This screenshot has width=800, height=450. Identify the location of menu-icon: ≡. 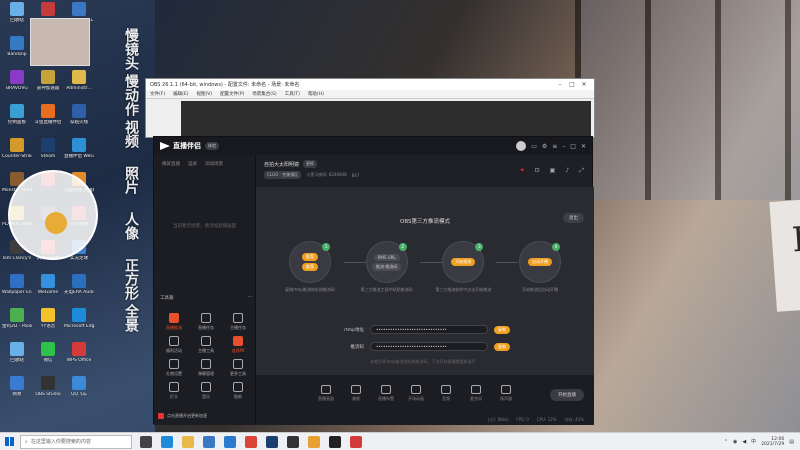
(554, 146).